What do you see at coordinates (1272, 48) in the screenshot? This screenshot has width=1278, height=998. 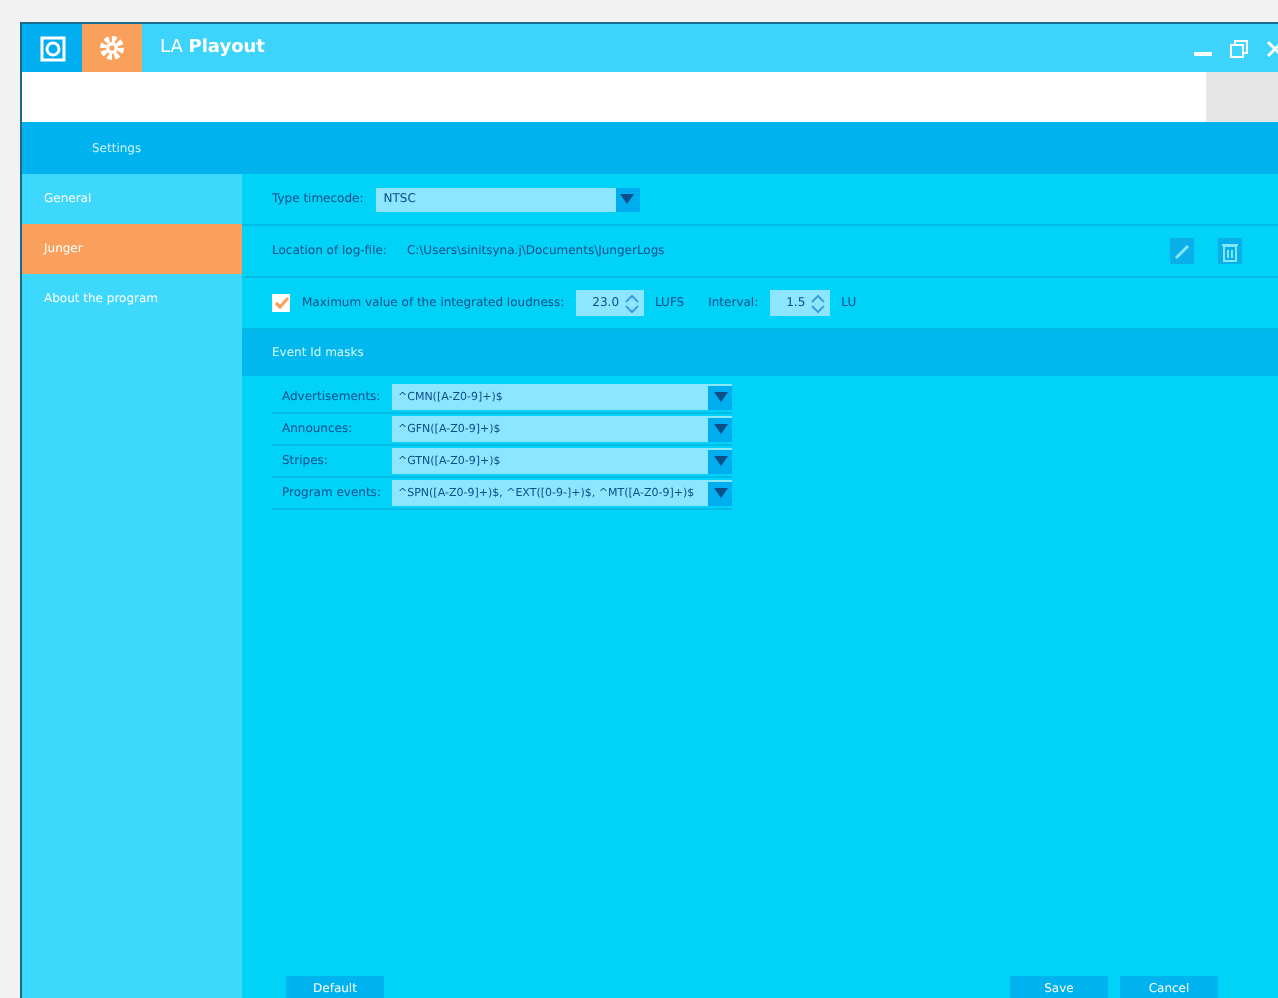 I see `close-icon` at bounding box center [1272, 48].